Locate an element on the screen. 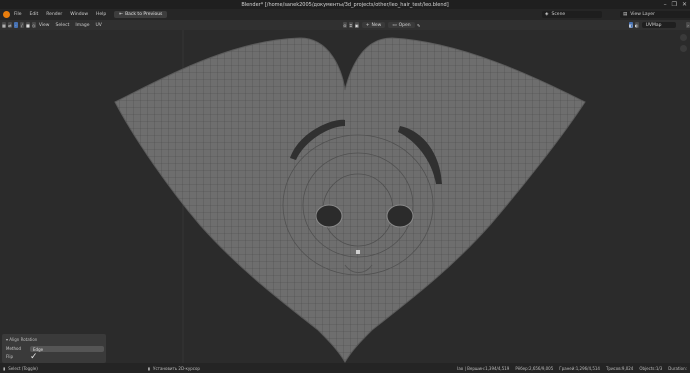 The height and width of the screenshot is (373, 690). view-layer-label: View Layer is located at coordinates (642, 14).